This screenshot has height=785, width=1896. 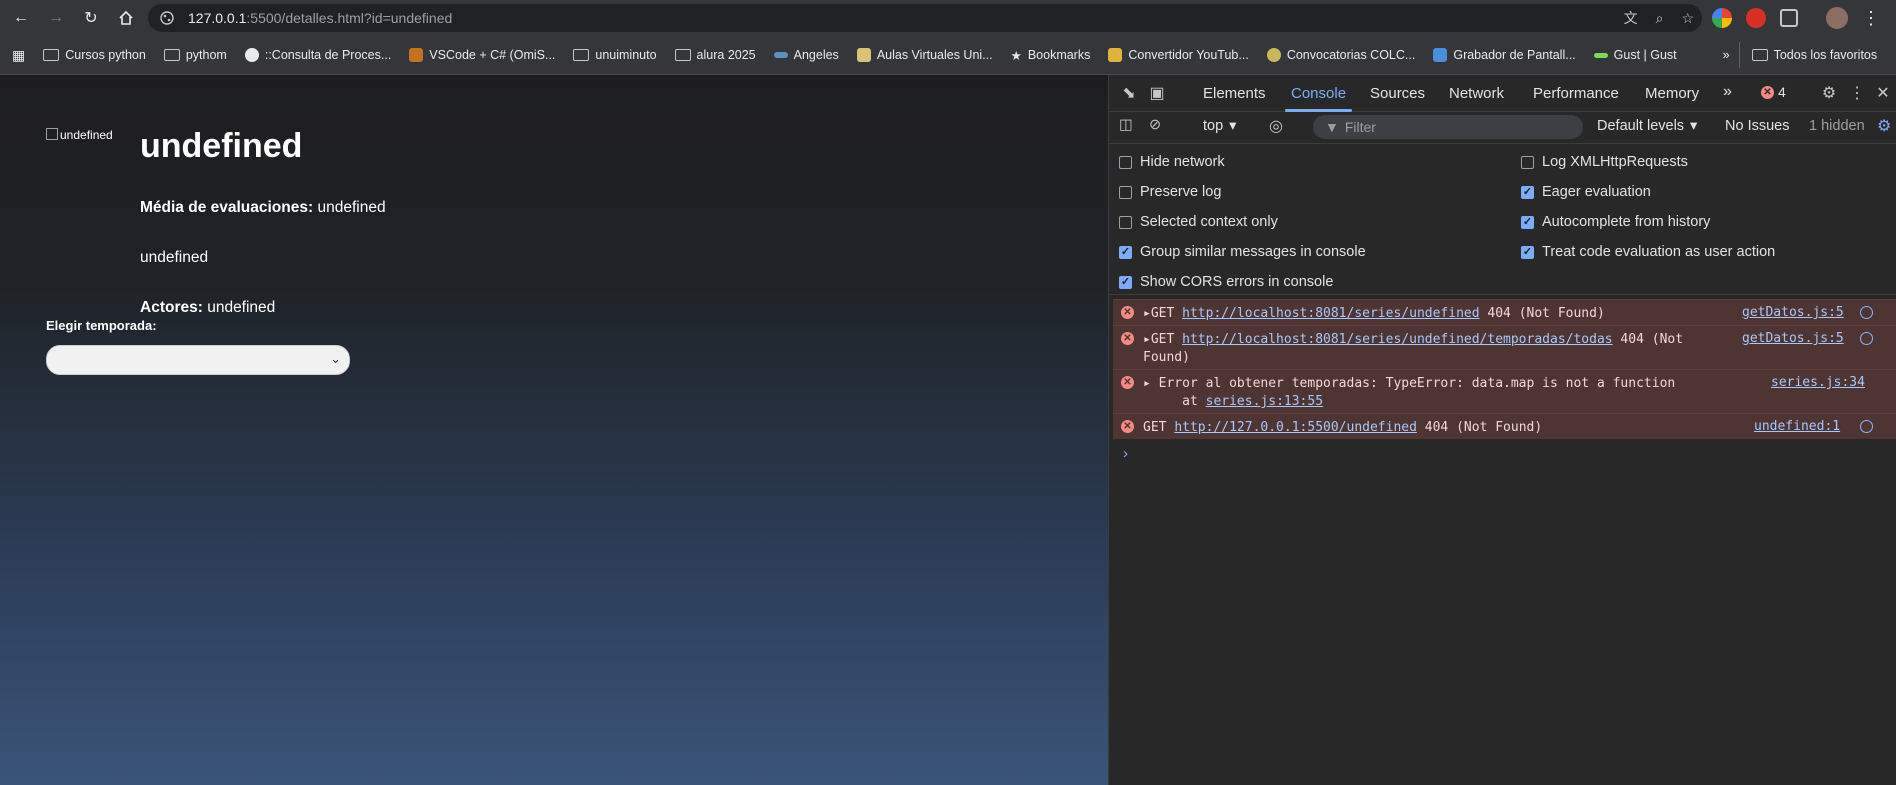 I want to click on tab-network: Network, so click(x=1476, y=93).